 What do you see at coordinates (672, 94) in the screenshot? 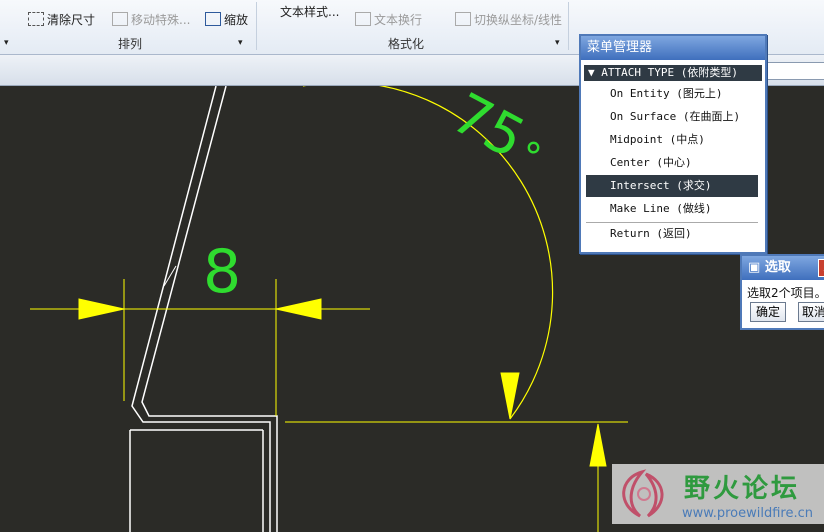
I see `menu-item-on-entity: On Entity (图元上)` at bounding box center [672, 94].